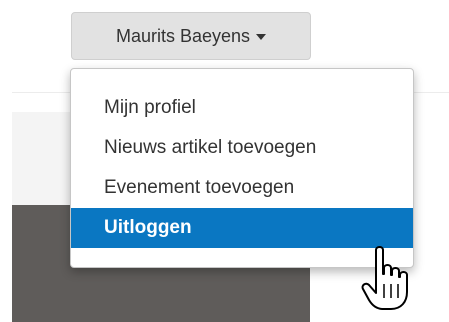  I want to click on menu-item-add-event: Evenement toevoegen, so click(242, 188).